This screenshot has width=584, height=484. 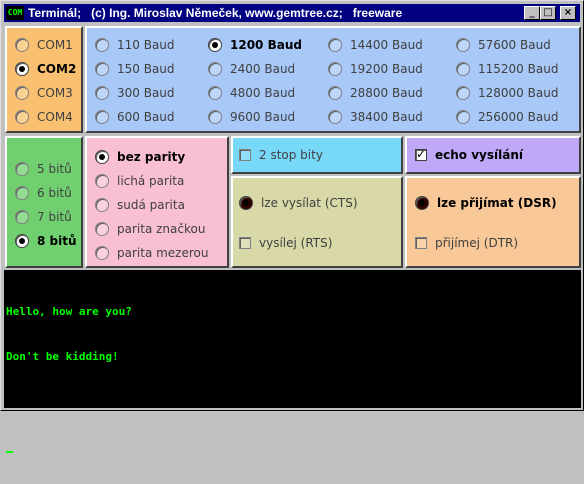 I want to click on data-bits-label: 6 bitů, so click(x=54, y=193).